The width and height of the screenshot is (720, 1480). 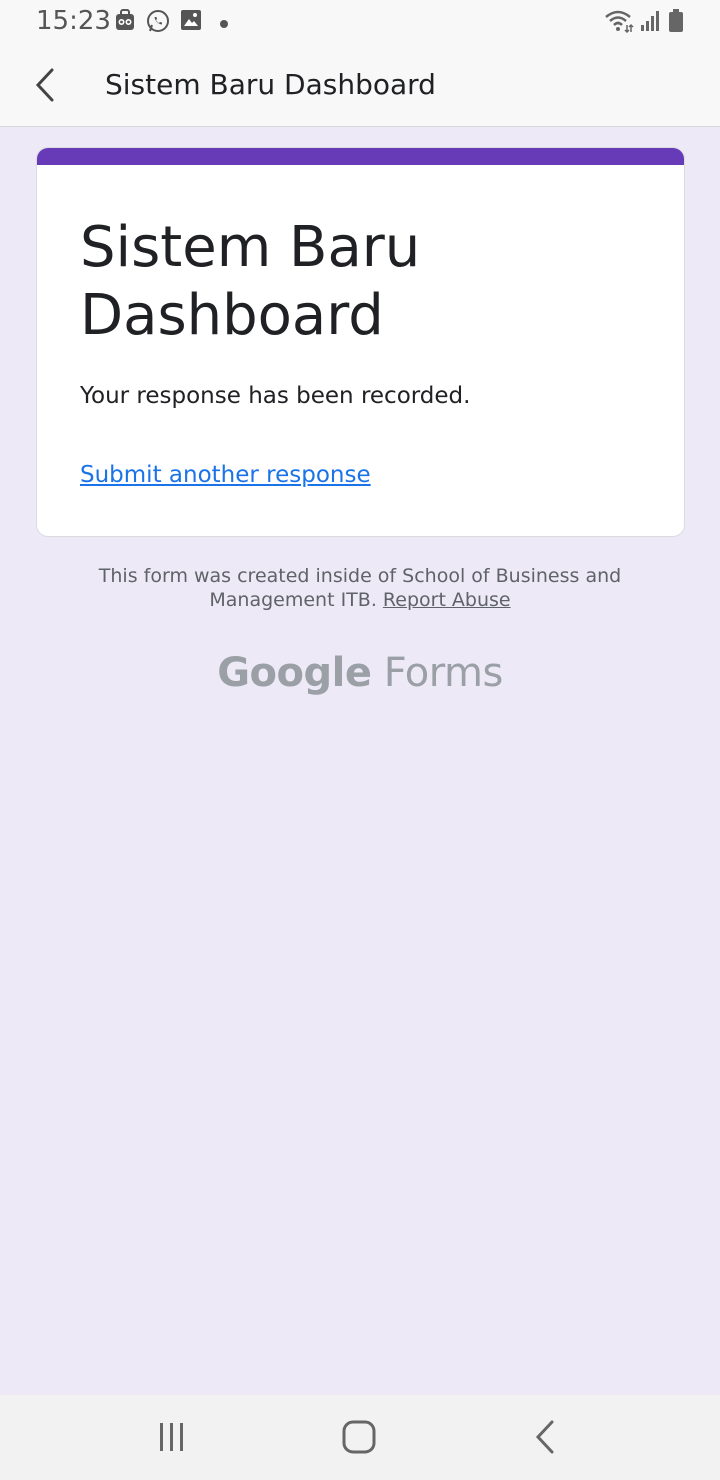 What do you see at coordinates (443, 673) in the screenshot?
I see `logo-forms-text: Forms` at bounding box center [443, 673].